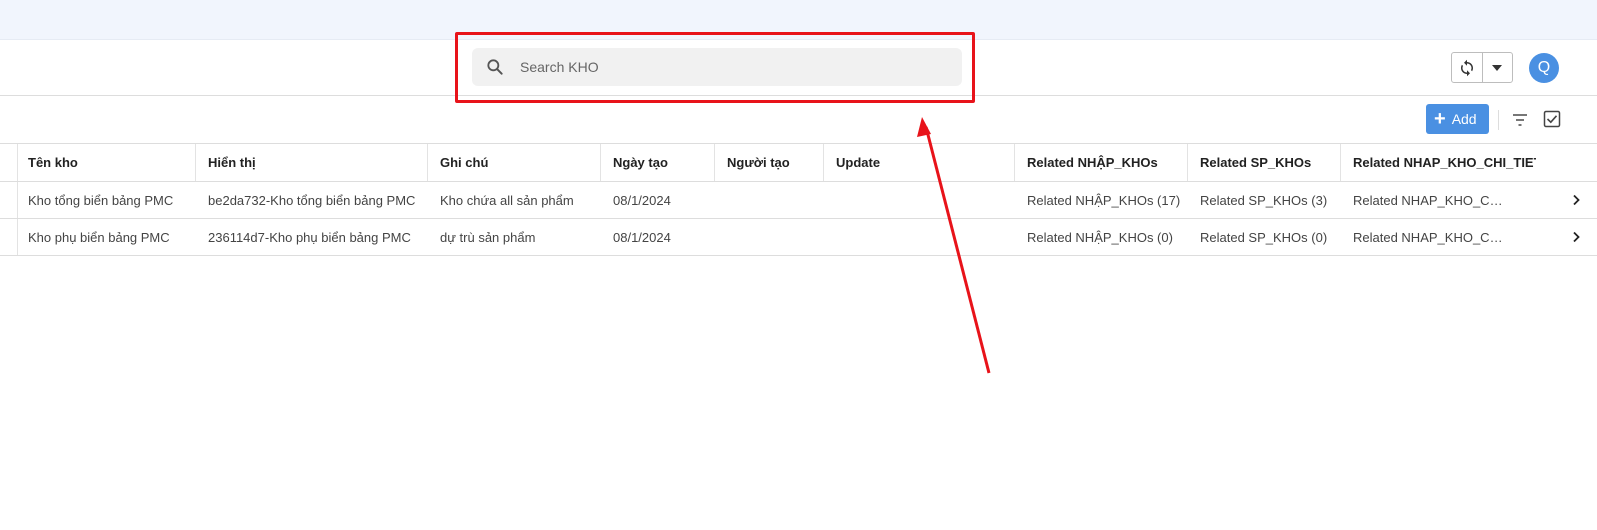  I want to click on sync-icon, so click(1466, 67).